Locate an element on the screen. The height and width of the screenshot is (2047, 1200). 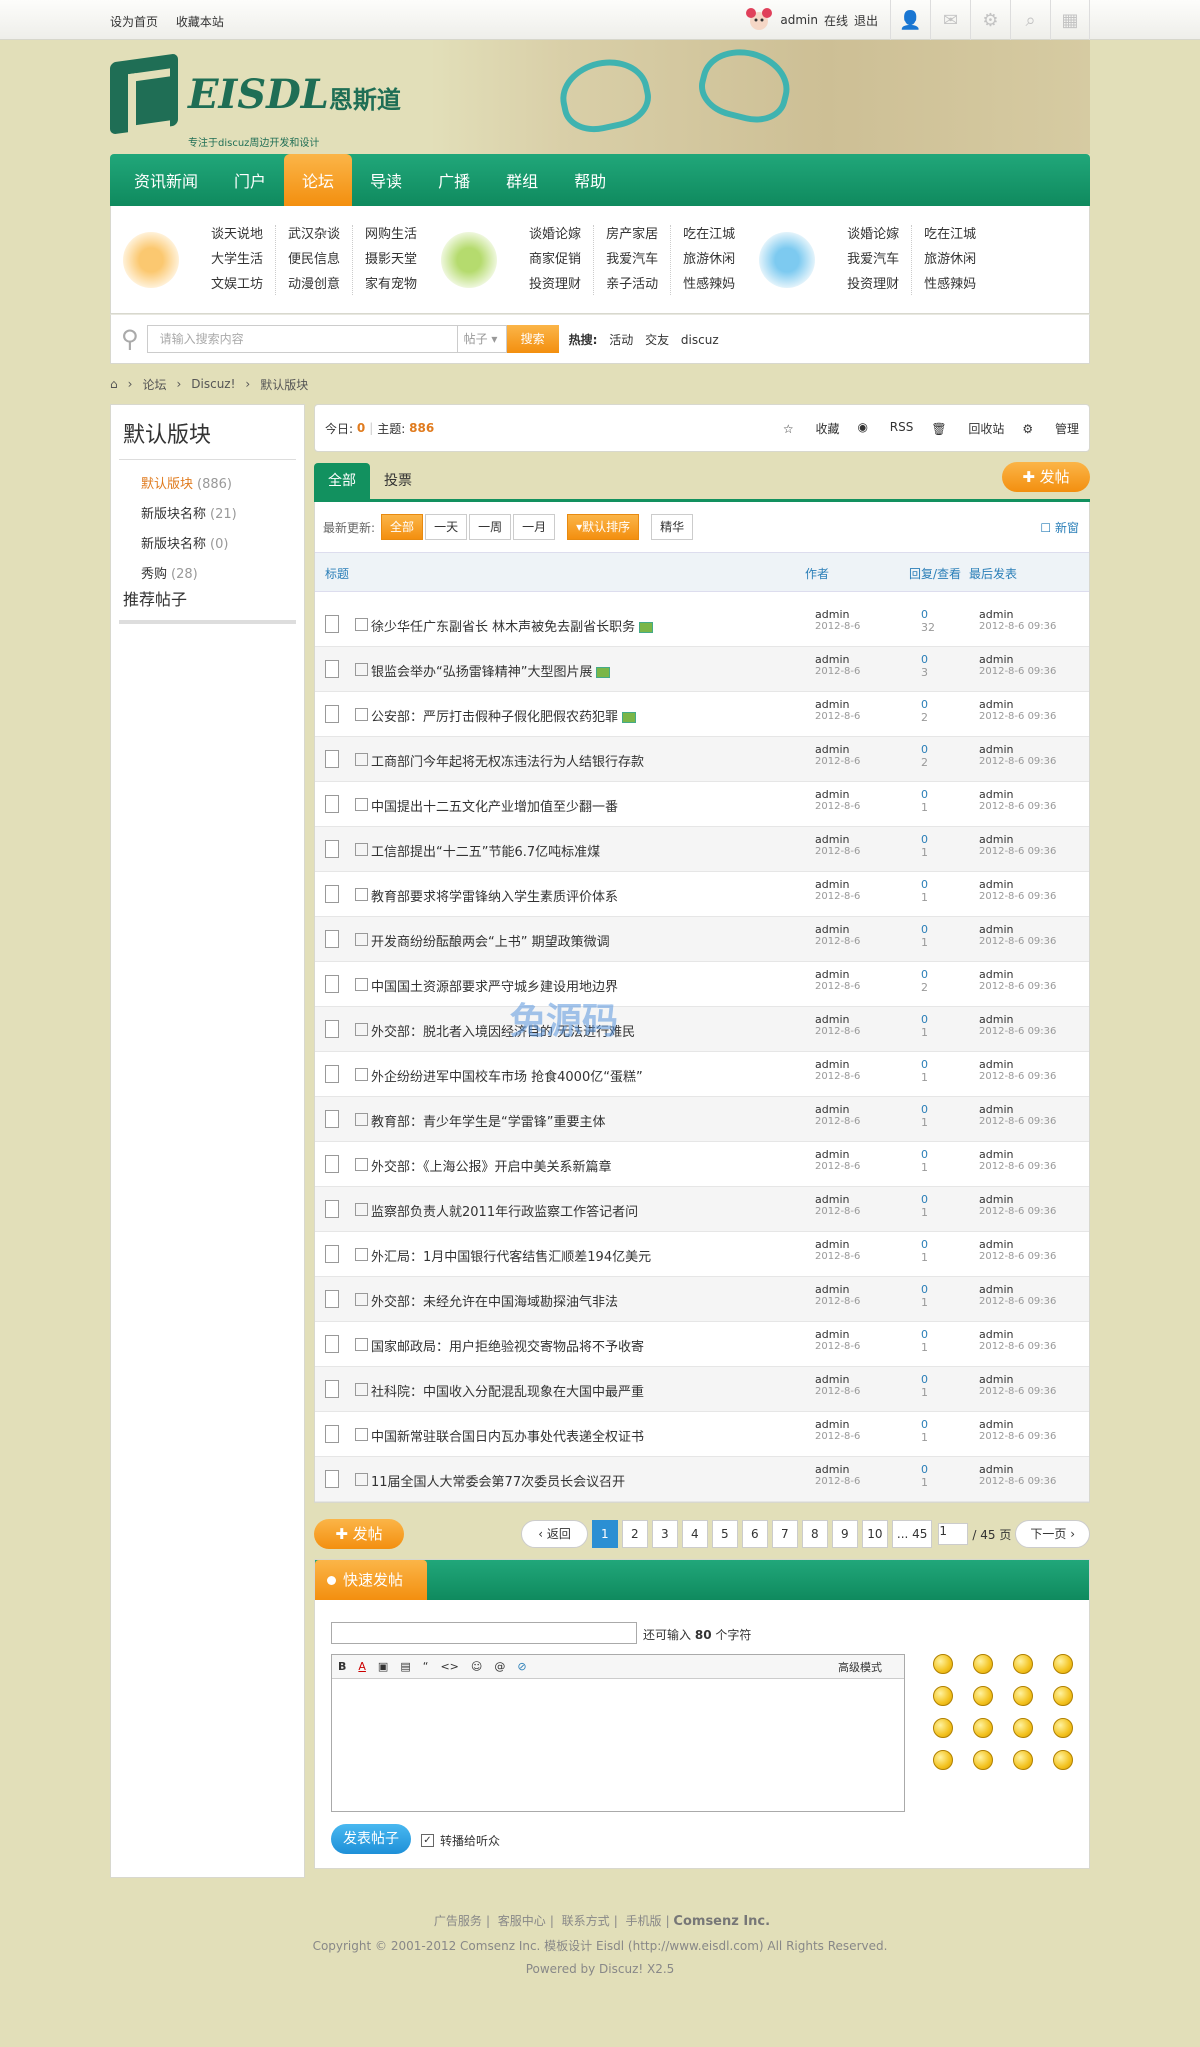
breadcrumb-forum: 论坛 is located at coordinates (154, 384).